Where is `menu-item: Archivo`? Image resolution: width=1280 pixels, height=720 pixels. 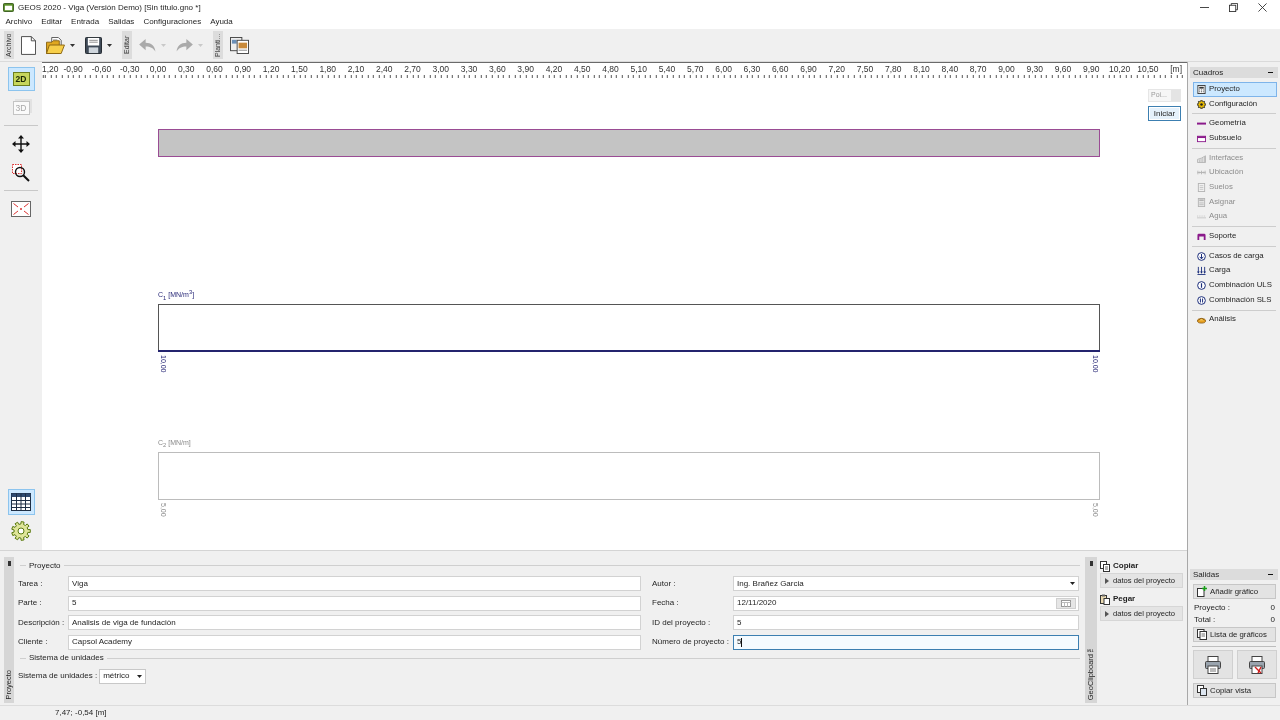
menu-item: Archivo is located at coordinates (19, 22).